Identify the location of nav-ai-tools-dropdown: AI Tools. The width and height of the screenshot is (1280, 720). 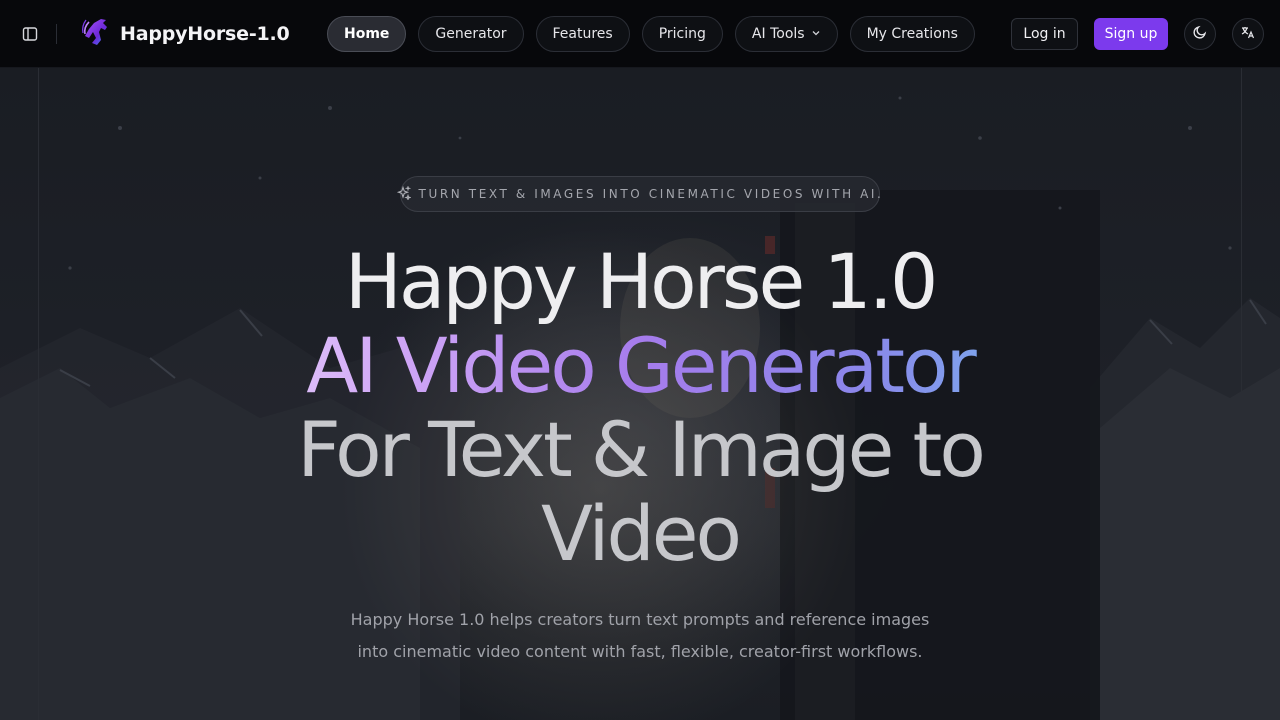
(786, 34).